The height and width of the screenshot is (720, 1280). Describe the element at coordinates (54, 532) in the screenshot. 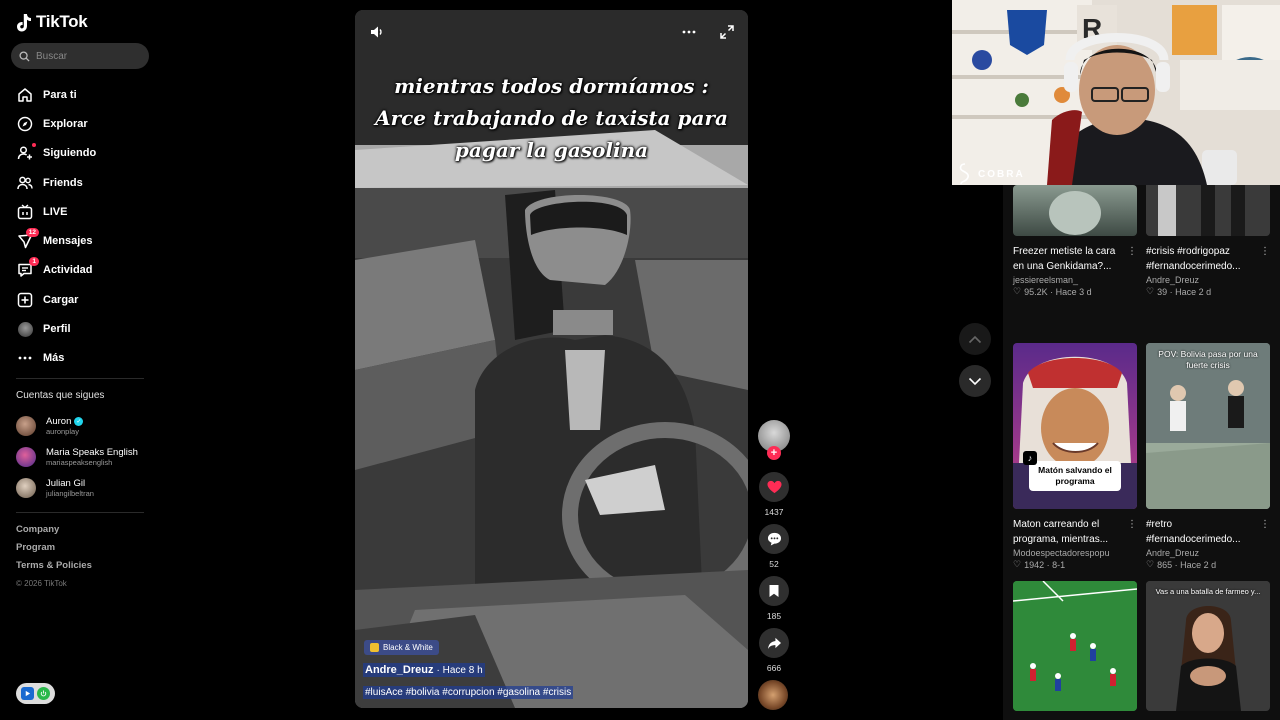

I see `footer-link-company: Company` at that location.